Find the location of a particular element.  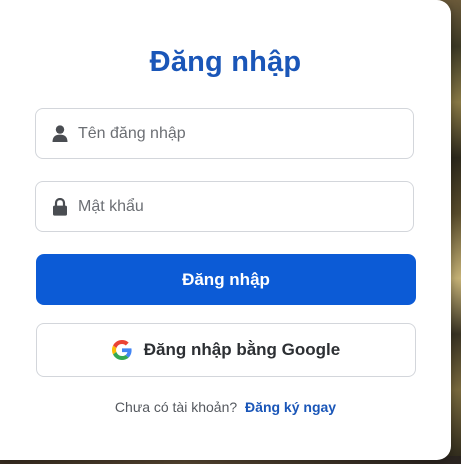

google-g-icon is located at coordinates (121, 350).